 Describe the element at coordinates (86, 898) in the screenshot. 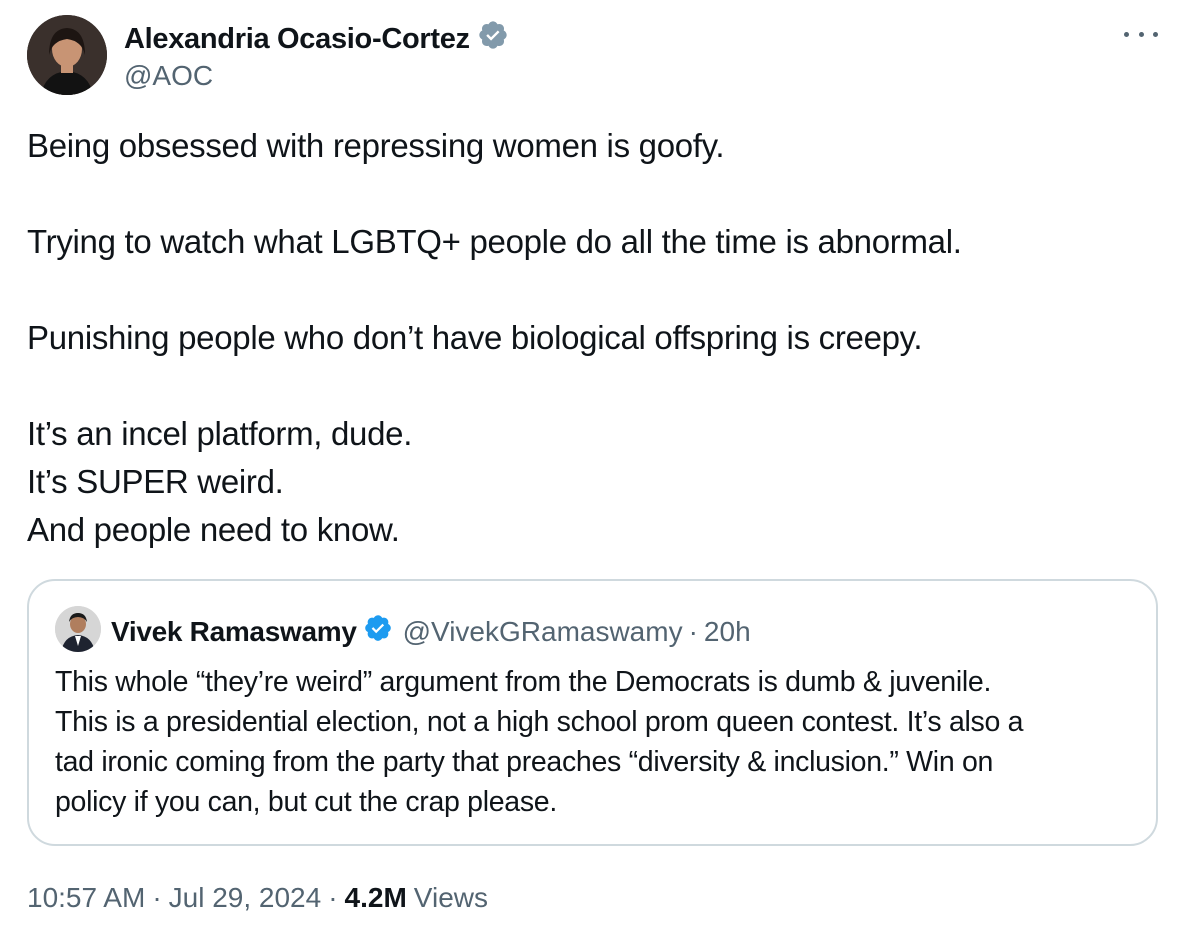

I see `tweet-time: 10:57 AM` at that location.